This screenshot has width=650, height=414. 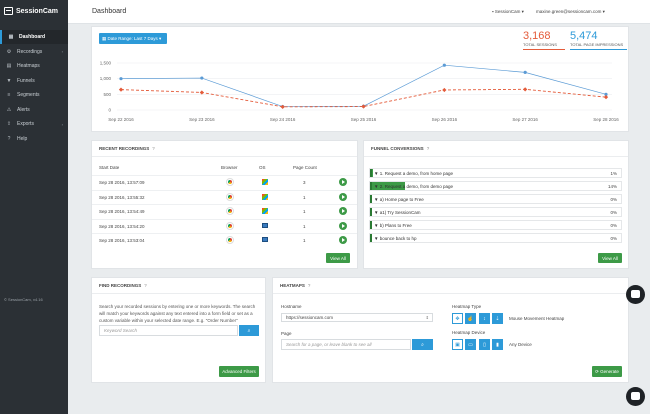 I want to click on generate-button: ⟳ Generate, so click(x=607, y=371).